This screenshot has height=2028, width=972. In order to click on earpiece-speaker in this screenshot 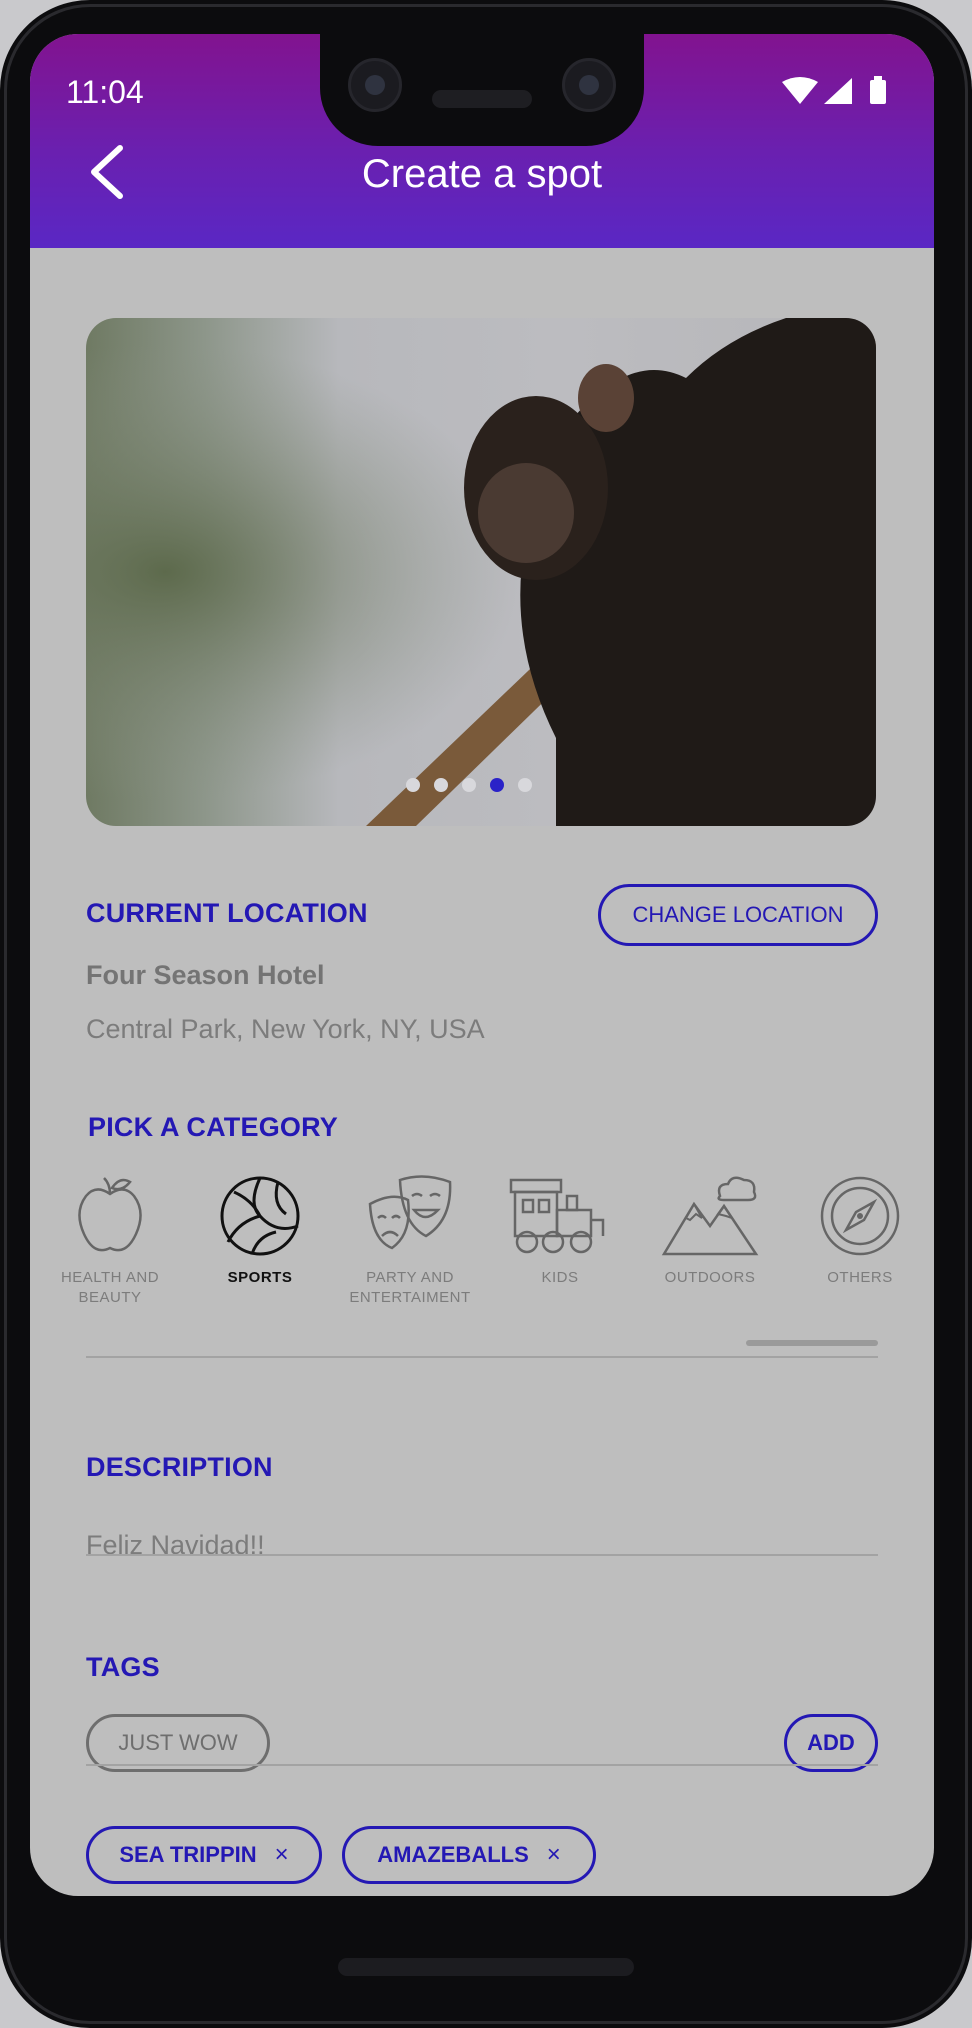, I will do `click(482, 99)`.